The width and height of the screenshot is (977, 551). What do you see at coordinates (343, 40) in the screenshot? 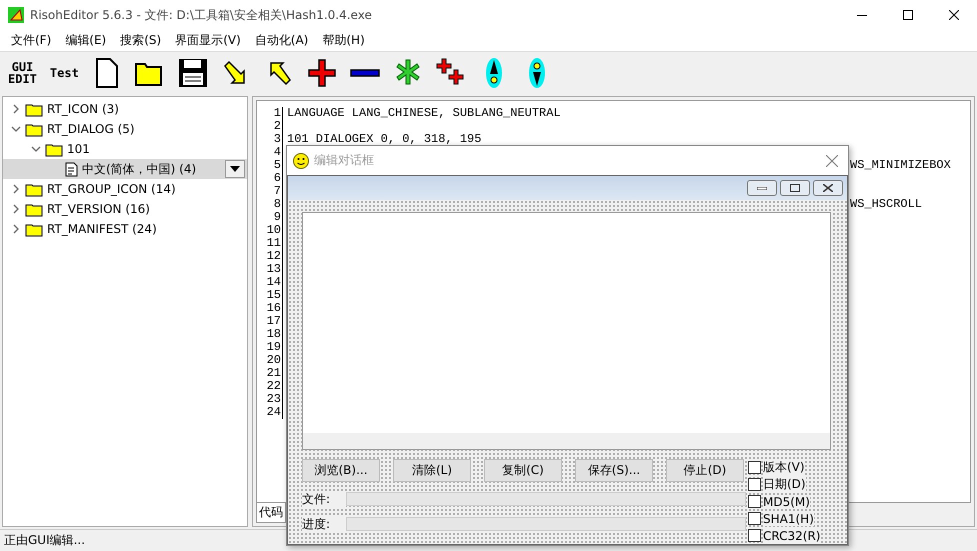
I see `menu-item: 帮助(H)` at bounding box center [343, 40].